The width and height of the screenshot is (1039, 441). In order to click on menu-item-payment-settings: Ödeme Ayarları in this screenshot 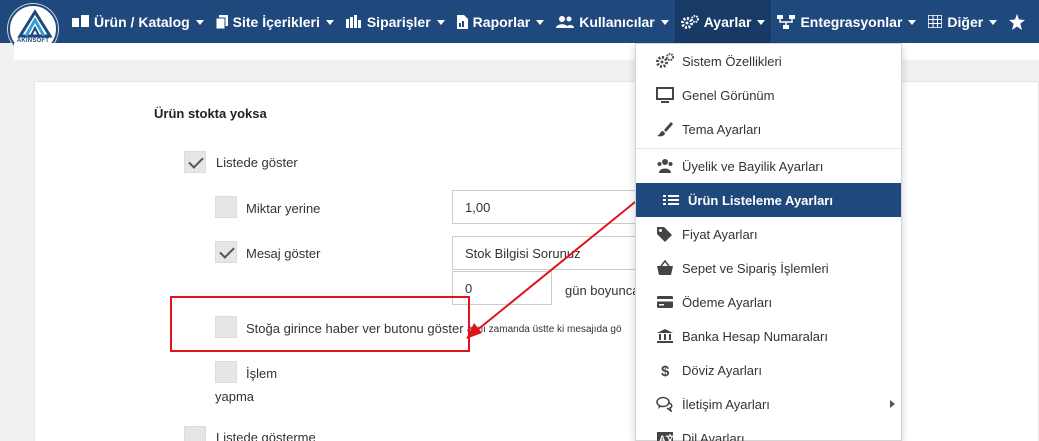, I will do `click(768, 302)`.